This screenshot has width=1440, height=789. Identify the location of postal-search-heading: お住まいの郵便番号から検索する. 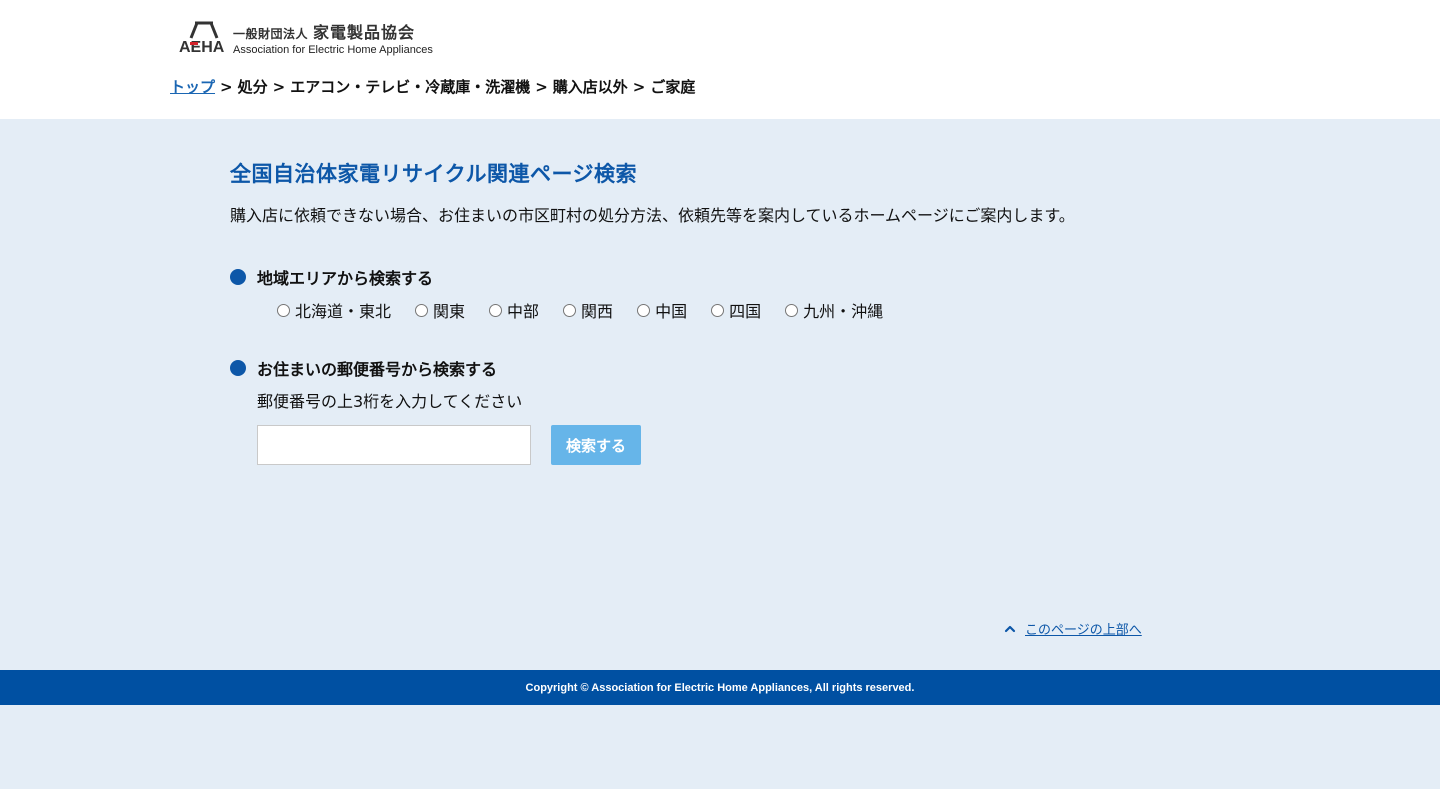
(680, 368).